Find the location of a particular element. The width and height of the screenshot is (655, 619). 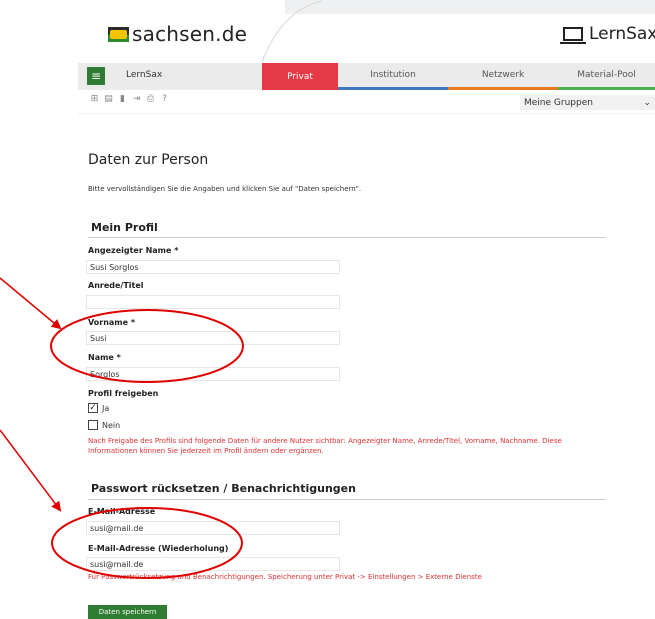

logo-text: sachsen.de is located at coordinates (190, 34).